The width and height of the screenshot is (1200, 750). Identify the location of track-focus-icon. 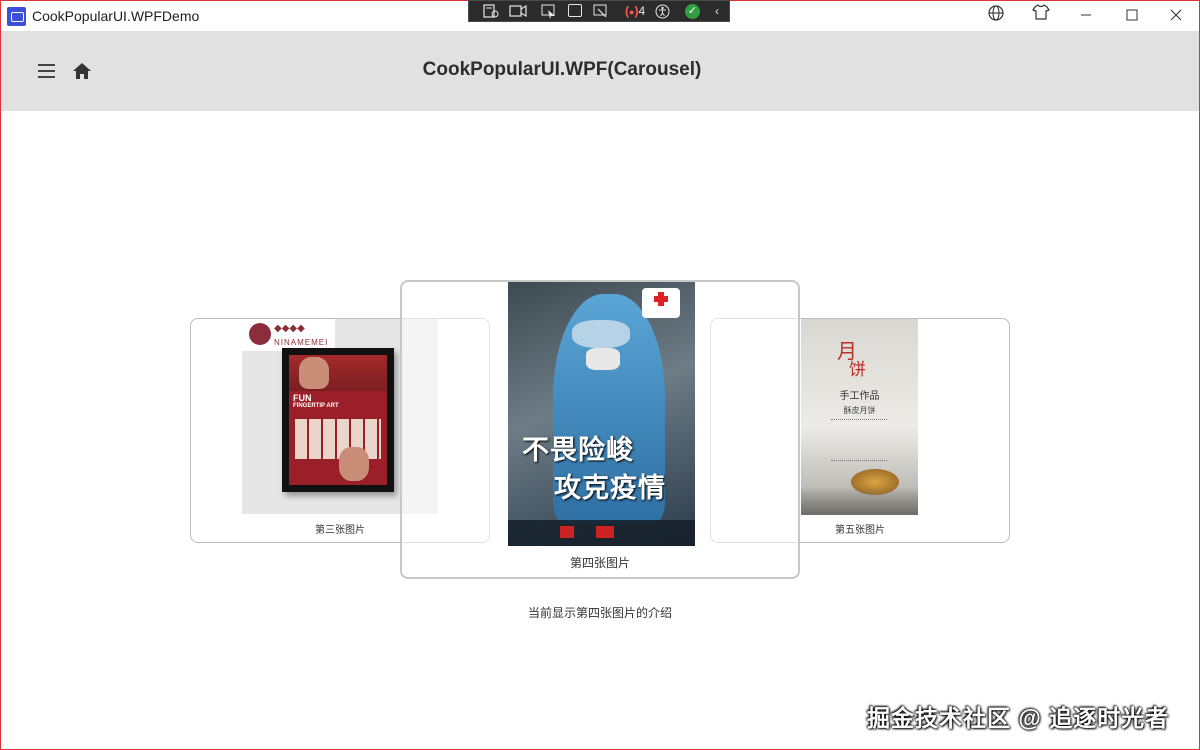
(601, 11).